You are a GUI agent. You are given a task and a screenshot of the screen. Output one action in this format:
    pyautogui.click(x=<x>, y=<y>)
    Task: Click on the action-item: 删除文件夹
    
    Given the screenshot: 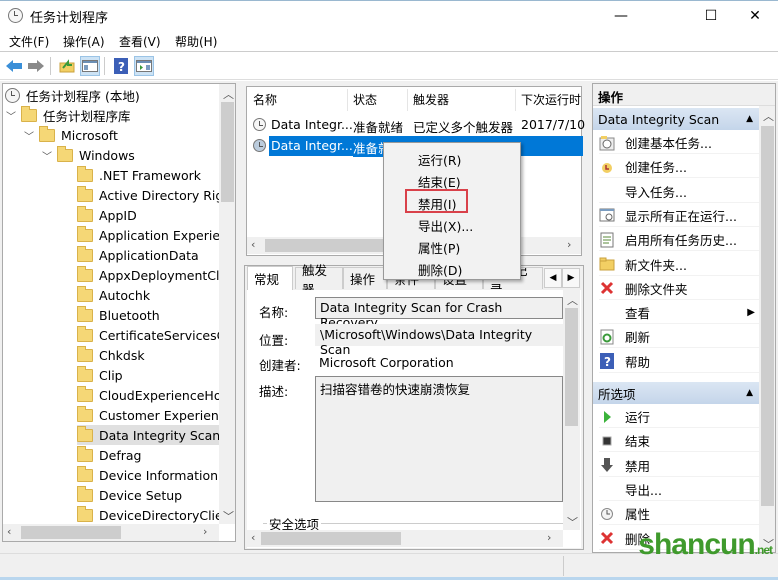 What is the action you would take?
    pyautogui.click(x=679, y=289)
    